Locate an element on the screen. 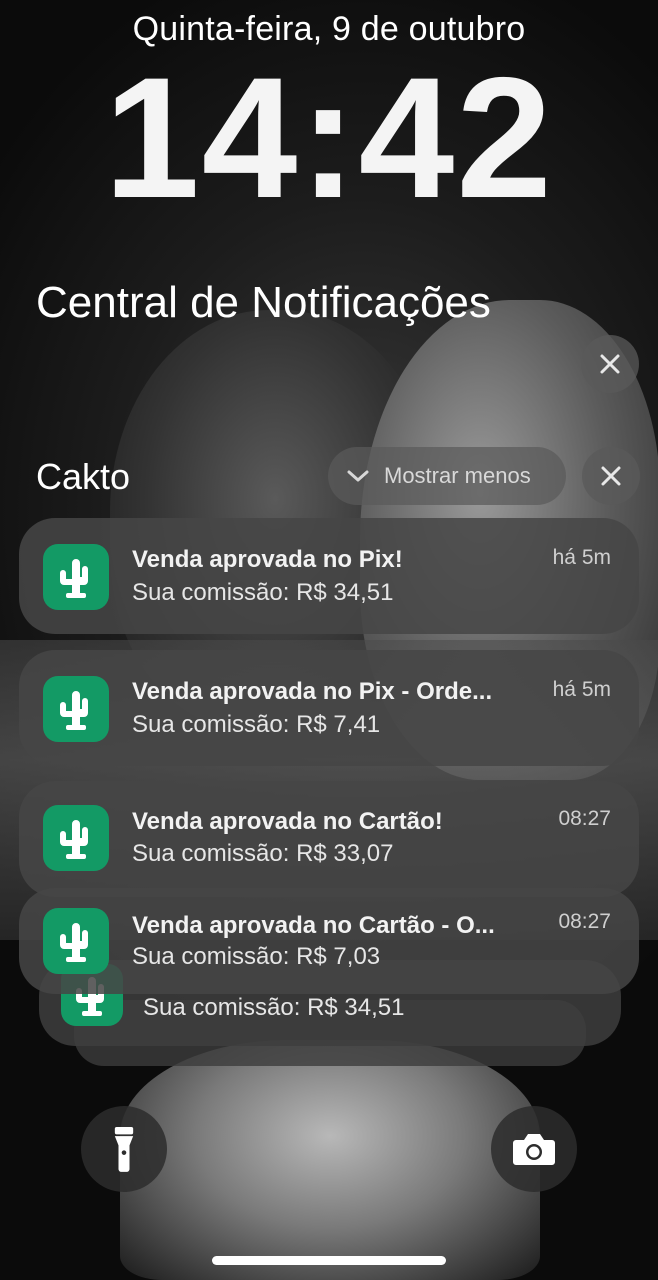 The height and width of the screenshot is (1280, 658). chevron-down-icon is located at coordinates (358, 476).